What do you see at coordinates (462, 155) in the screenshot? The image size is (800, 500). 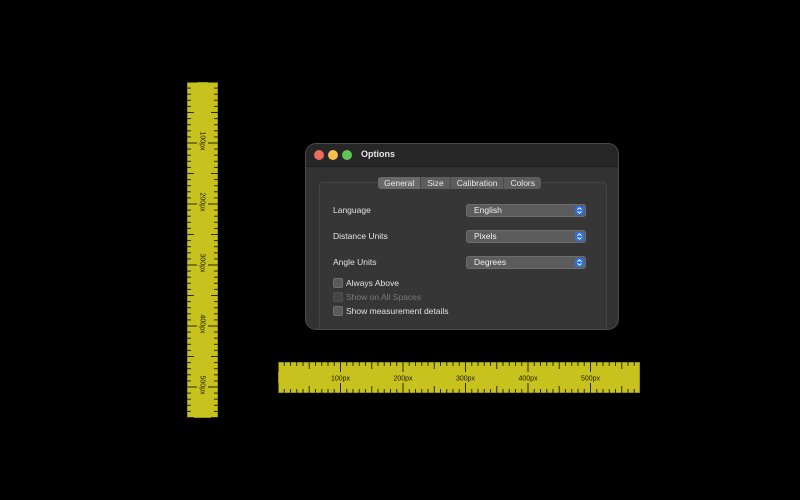 I see `title-bar: Options` at bounding box center [462, 155].